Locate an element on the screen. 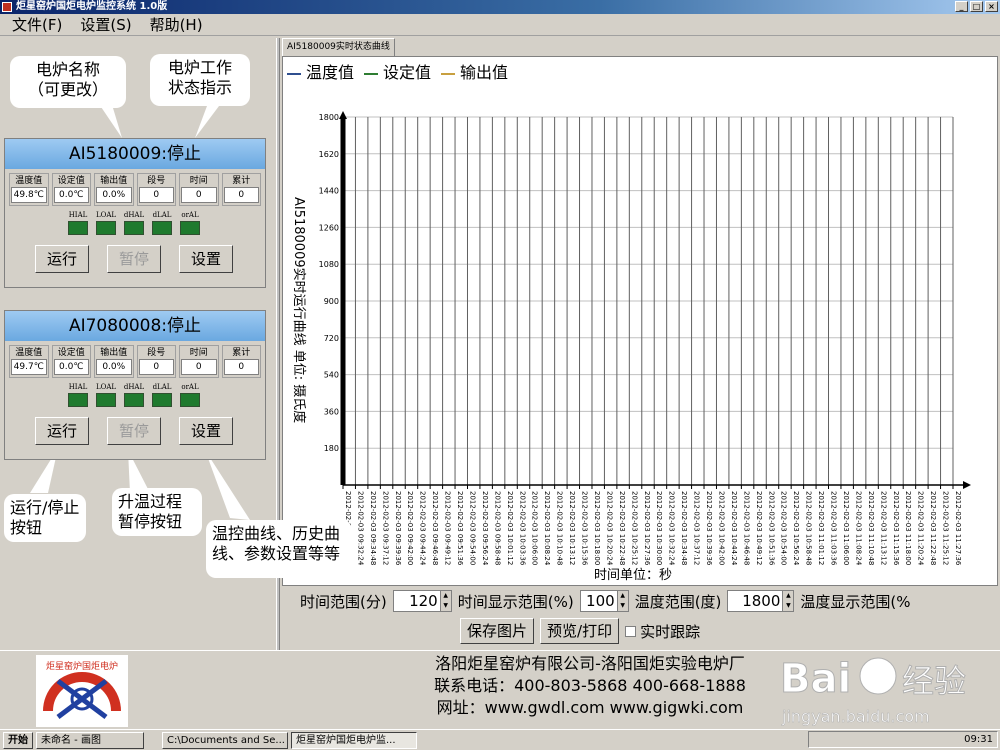  company-name: 洛阳炬星窑炉有限公司-洛阳国炬实验电炉厂 is located at coordinates (590, 663).